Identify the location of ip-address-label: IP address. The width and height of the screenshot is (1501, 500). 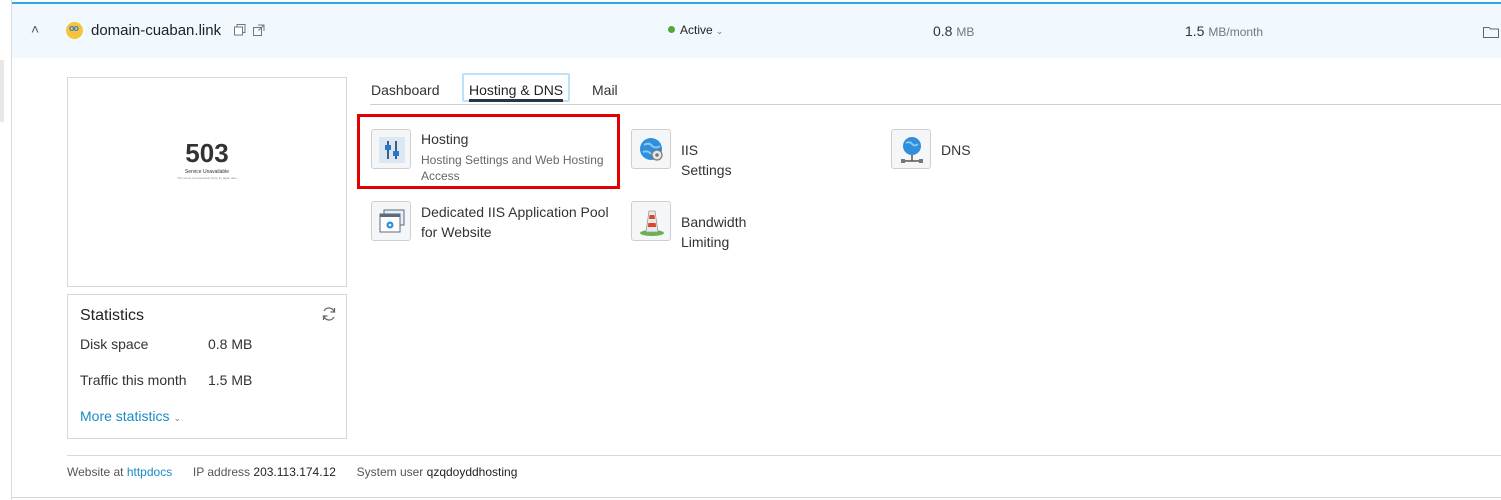
(221, 472).